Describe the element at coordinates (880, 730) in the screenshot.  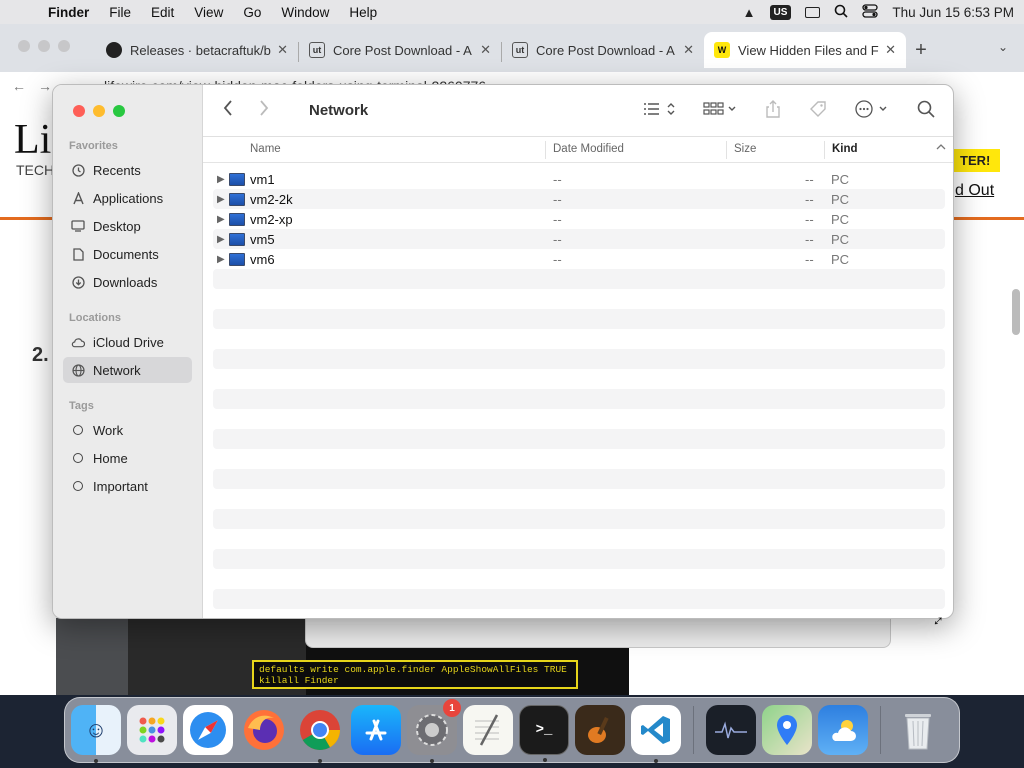
I see `dock-separator` at that location.